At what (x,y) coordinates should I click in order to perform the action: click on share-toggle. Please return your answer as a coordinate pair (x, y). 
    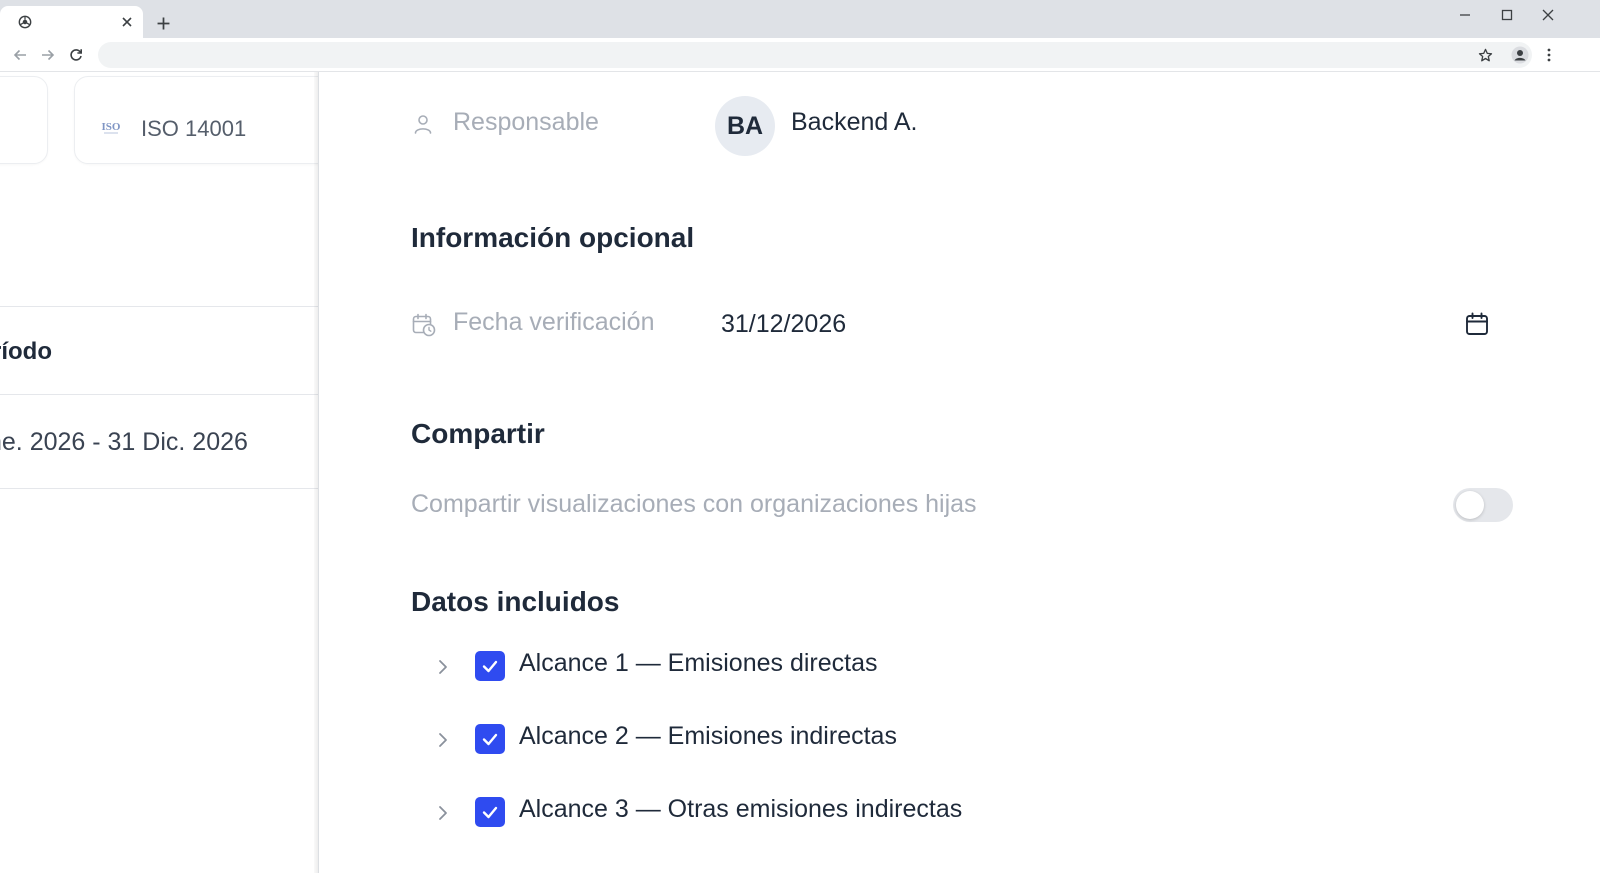
    Looking at the image, I should click on (1483, 505).